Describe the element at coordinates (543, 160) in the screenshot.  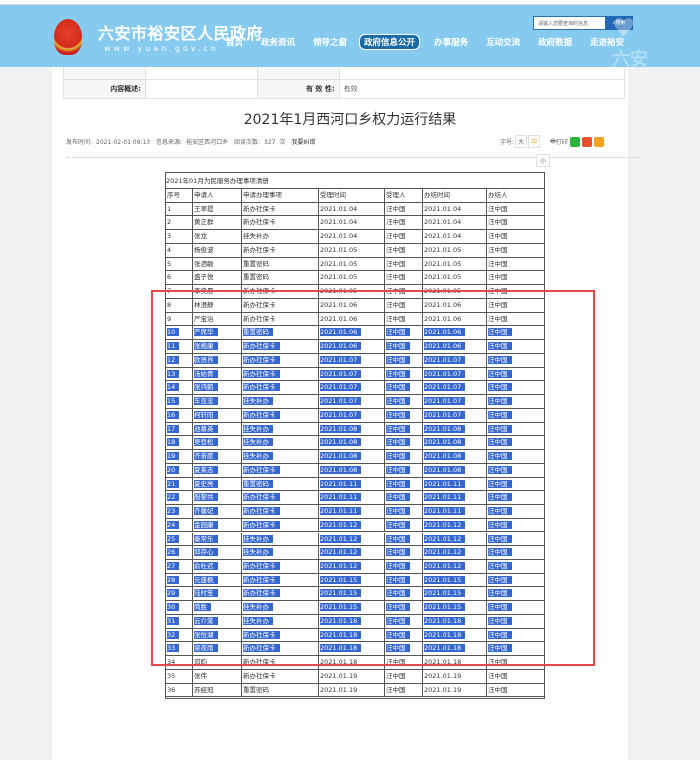
I see `font-small-button: 小` at that location.